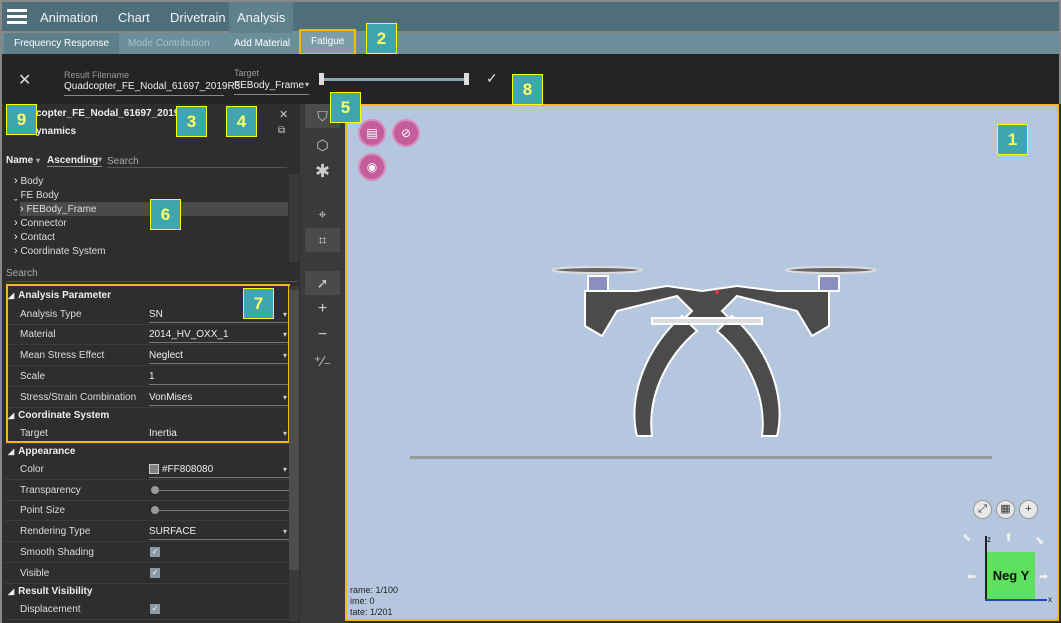 Image resolution: width=1061 pixels, height=623 pixels. What do you see at coordinates (32, 181) in the screenshot?
I see `tree-item-label: Body` at bounding box center [32, 181].